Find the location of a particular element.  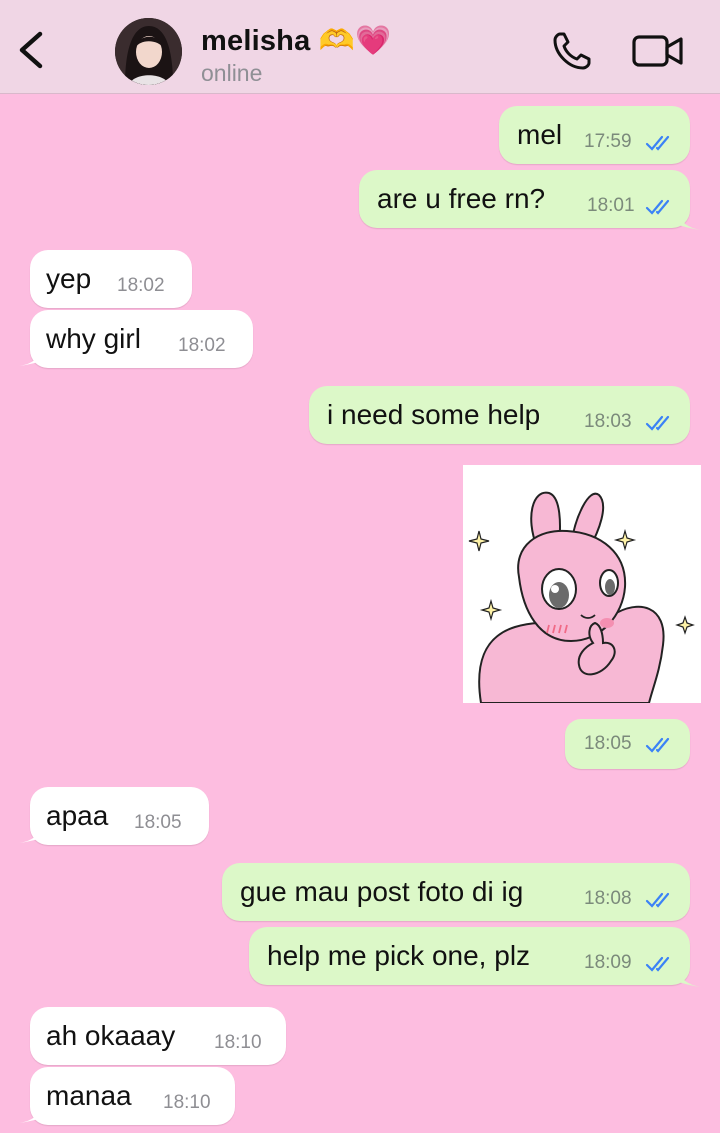

message-text: yep is located at coordinates (69, 278).